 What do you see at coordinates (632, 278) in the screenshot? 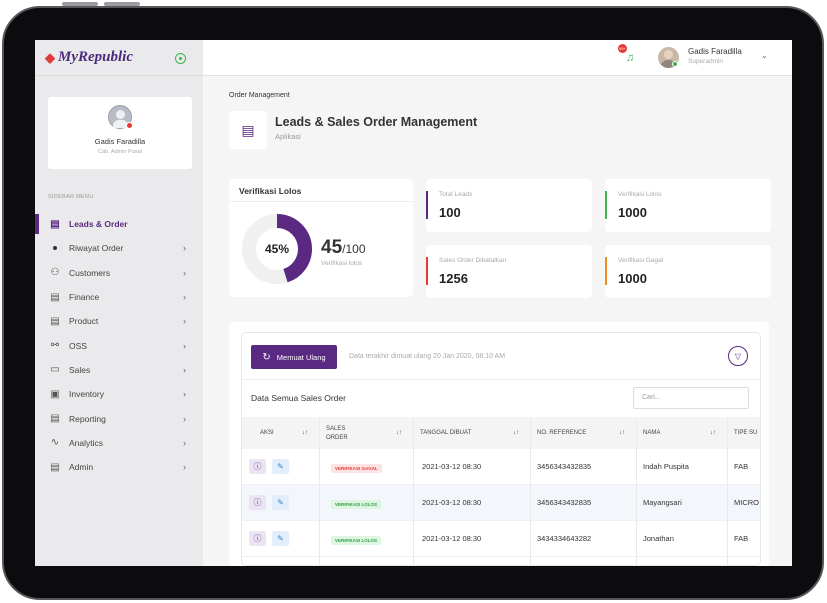
I see `stat-value: 1000` at bounding box center [632, 278].